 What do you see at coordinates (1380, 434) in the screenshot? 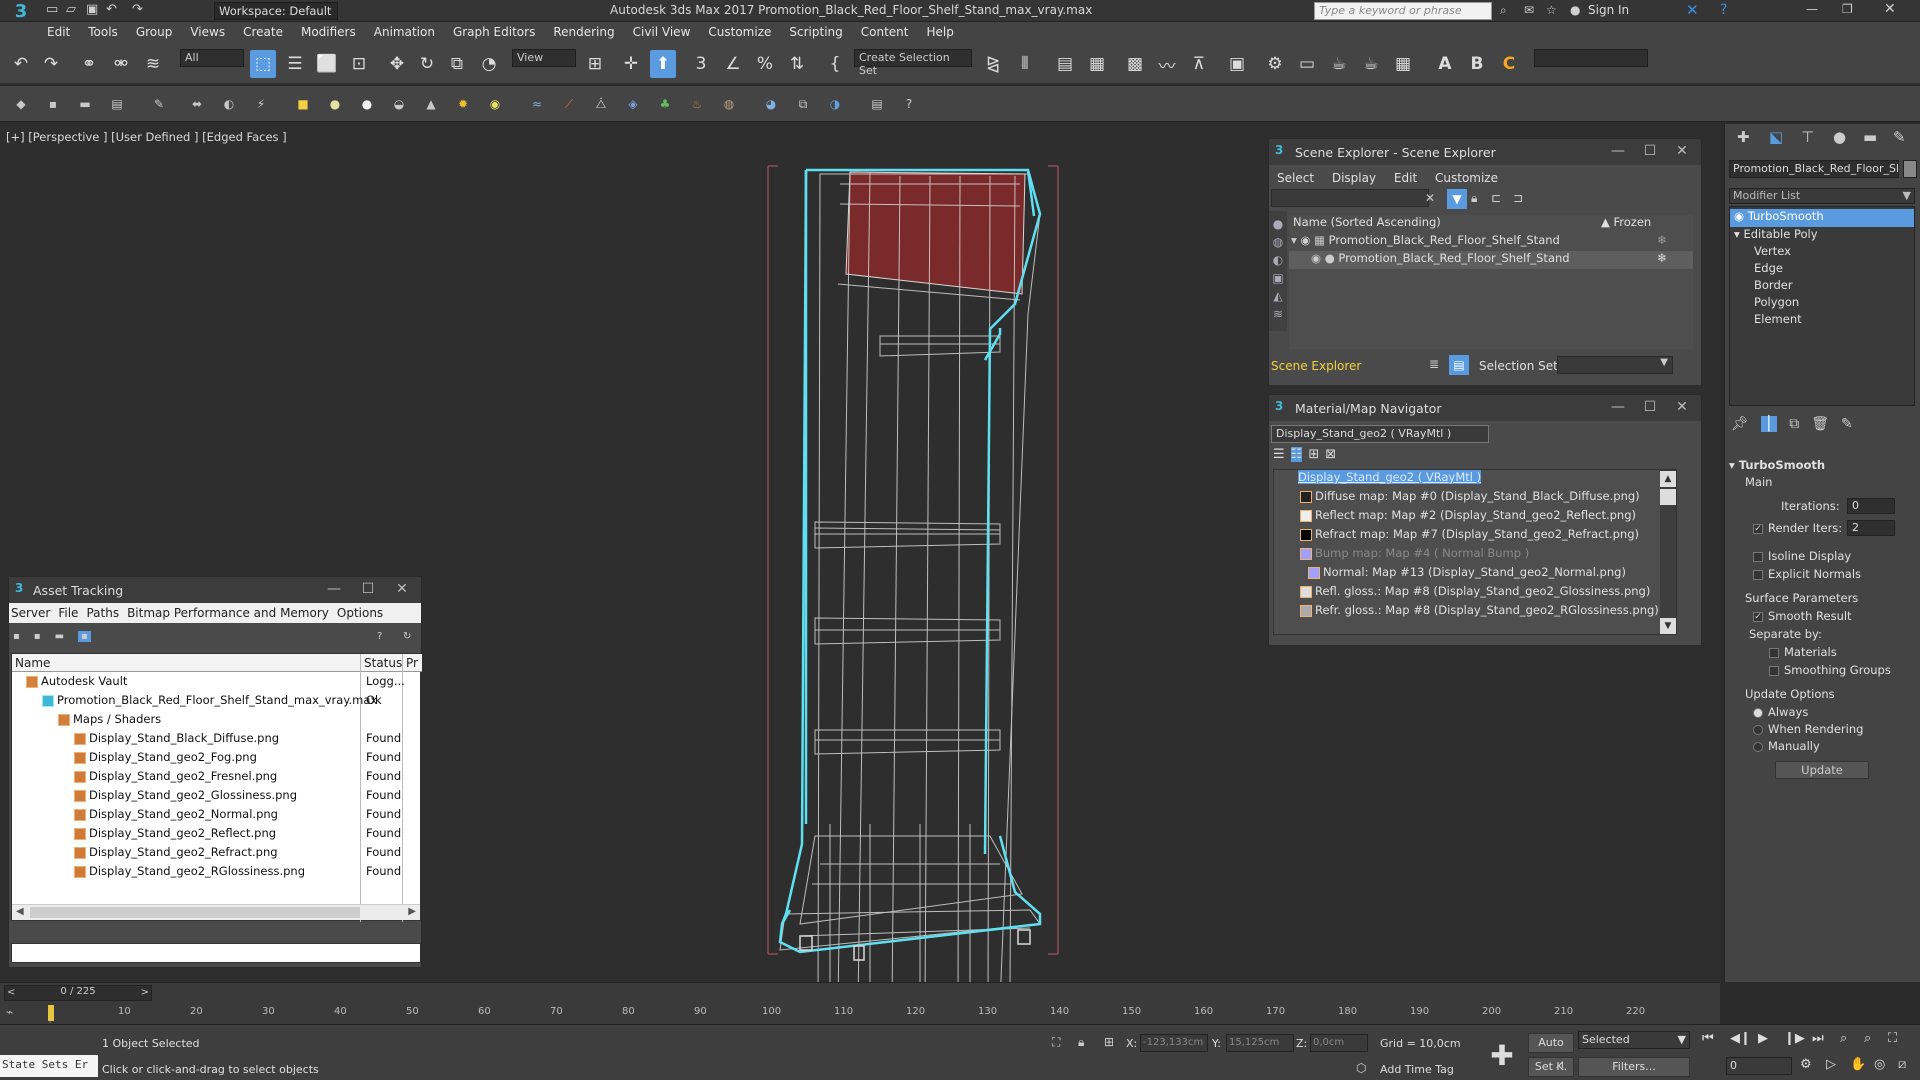
I see `material-name-field: Display_Stand_geo2 ( VRayMtl )` at bounding box center [1380, 434].